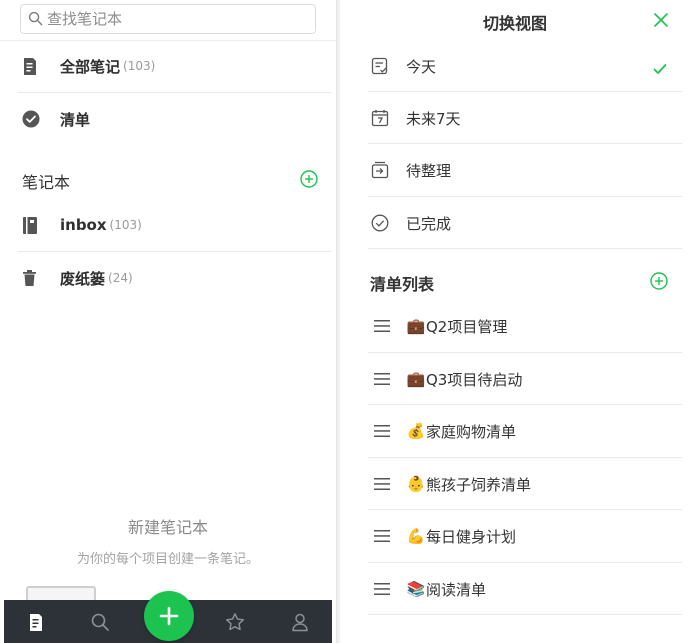 This screenshot has width=690, height=643. What do you see at coordinates (36, 119) in the screenshot?
I see `checklist-icon` at bounding box center [36, 119].